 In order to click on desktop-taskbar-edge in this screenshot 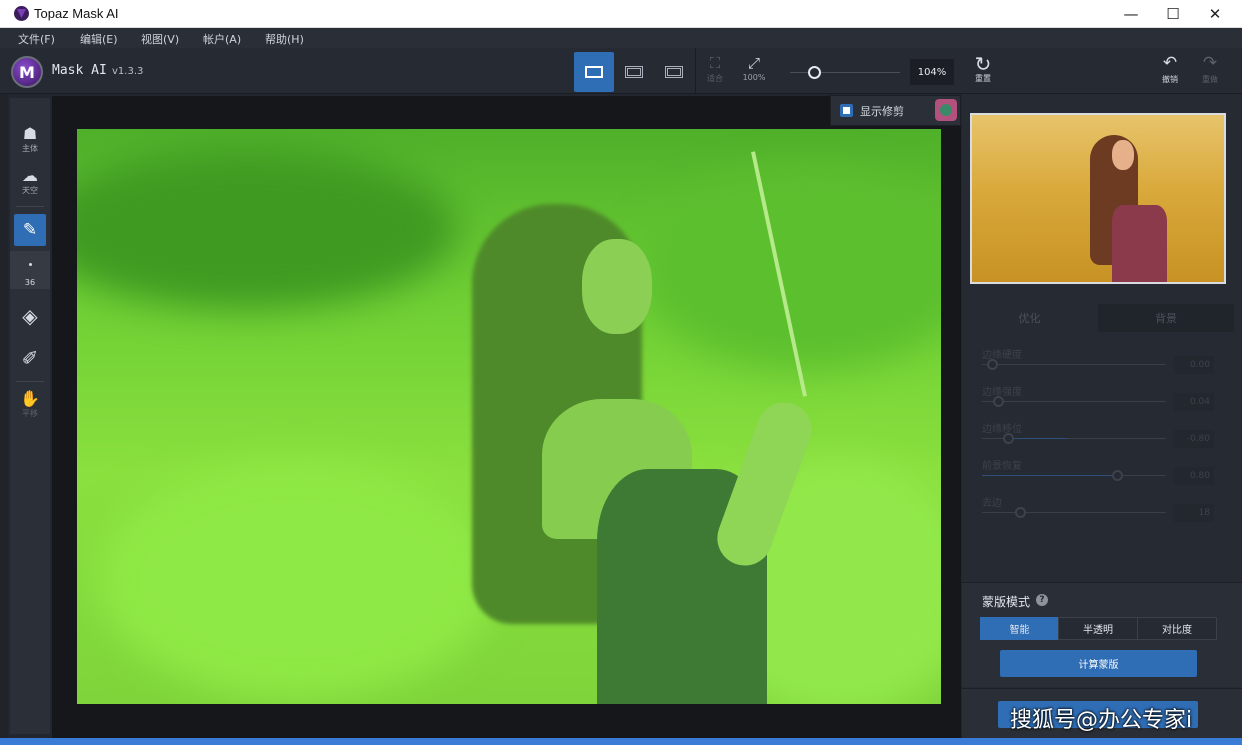, I will do `click(621, 741)`.